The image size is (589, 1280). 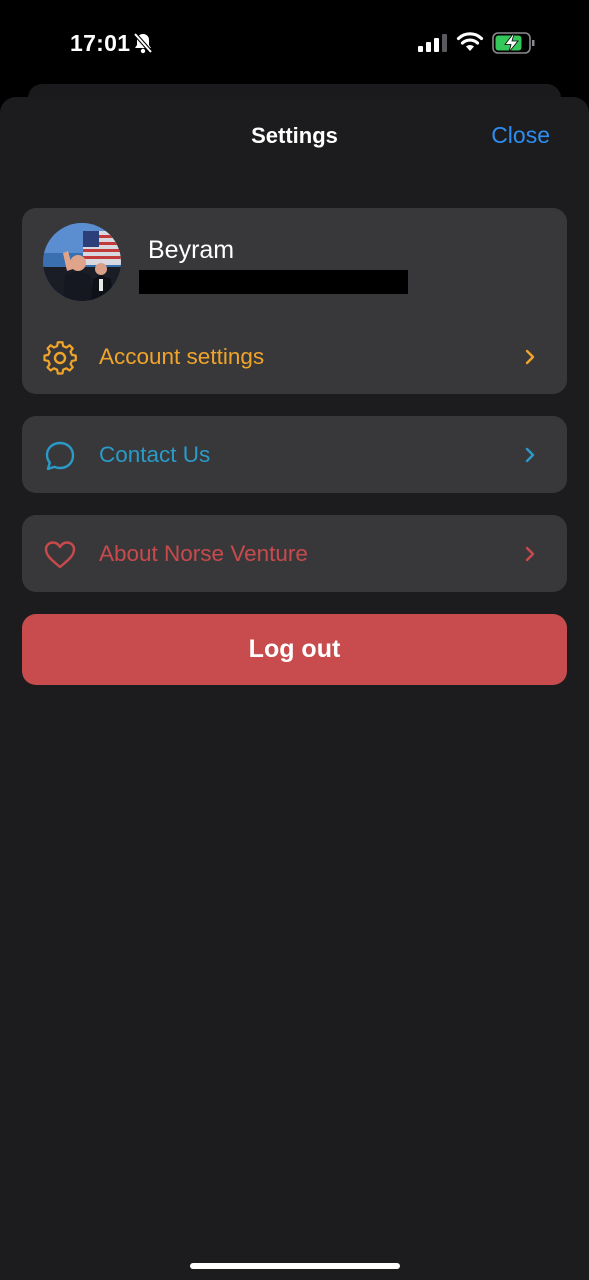 What do you see at coordinates (143, 43) in the screenshot?
I see `bell-slash-icon` at bounding box center [143, 43].